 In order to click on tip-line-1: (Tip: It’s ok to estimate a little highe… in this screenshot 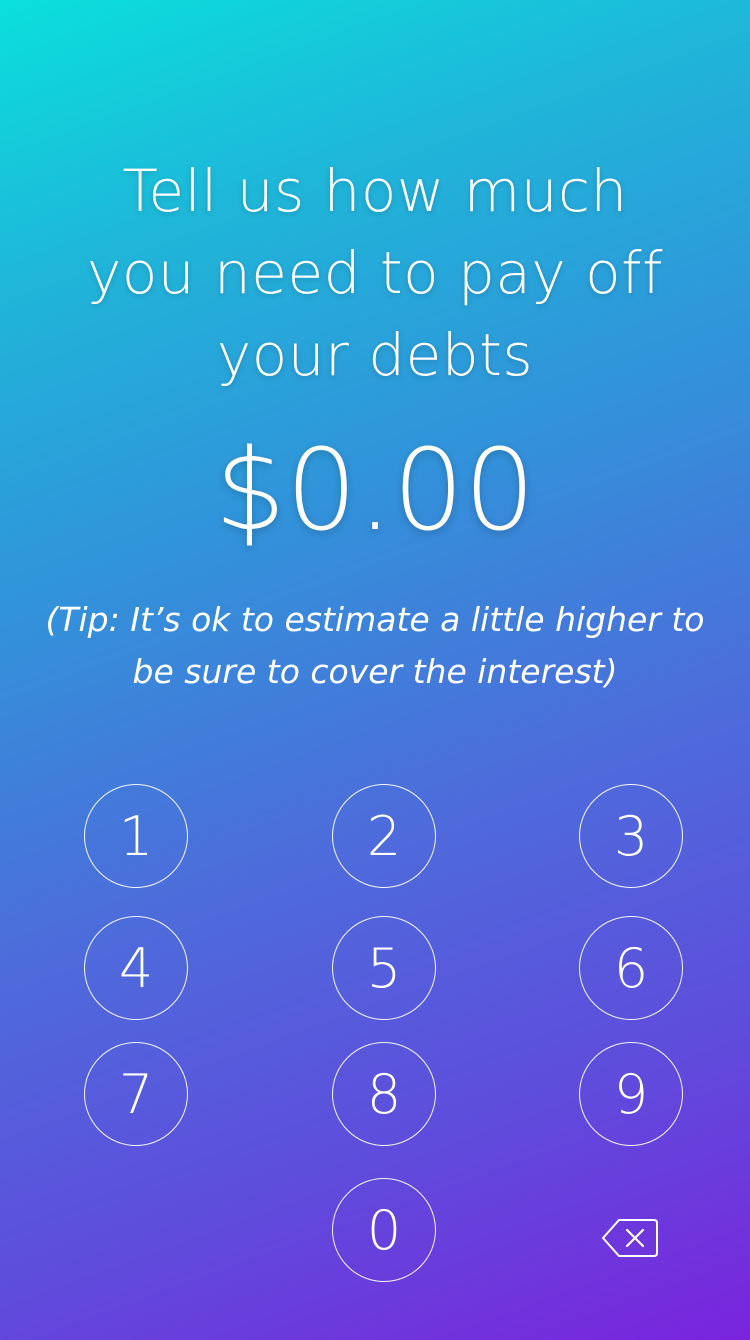, I will do `click(375, 619)`.